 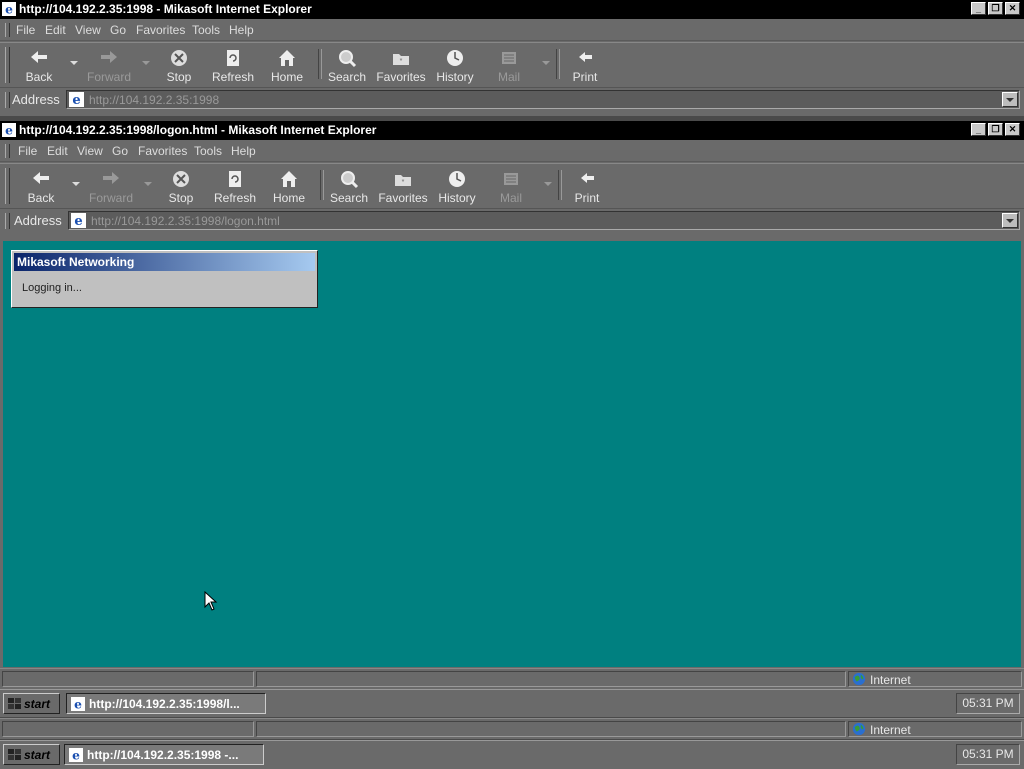 I want to click on address-url: http://104.192.2.35:1998/logon.html, so click(x=185, y=221).